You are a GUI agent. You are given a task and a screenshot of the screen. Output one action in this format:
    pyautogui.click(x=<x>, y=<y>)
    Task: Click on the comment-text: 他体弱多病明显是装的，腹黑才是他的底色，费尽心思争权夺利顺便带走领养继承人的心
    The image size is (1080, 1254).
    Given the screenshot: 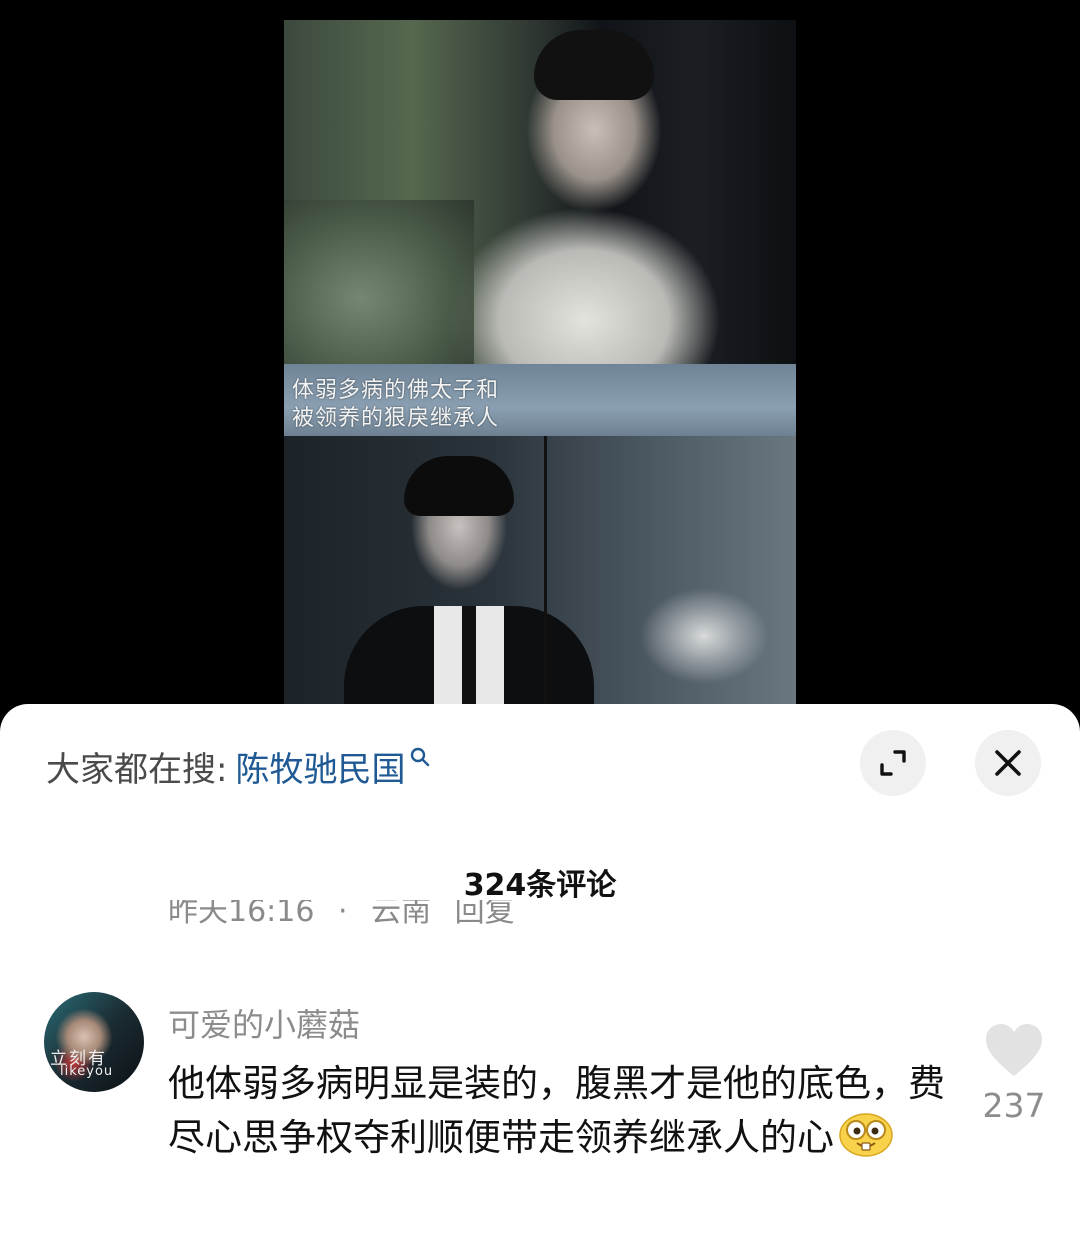 What is the action you would take?
    pyautogui.click(x=556, y=1110)
    